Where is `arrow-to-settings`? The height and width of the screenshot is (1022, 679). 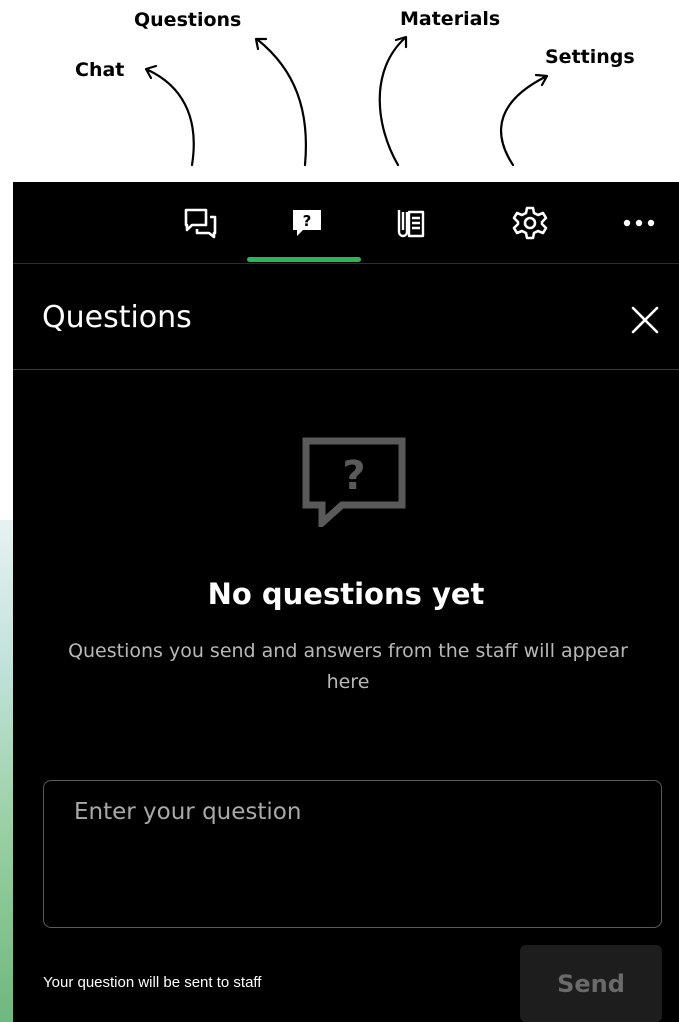 arrow-to-settings is located at coordinates (523, 121).